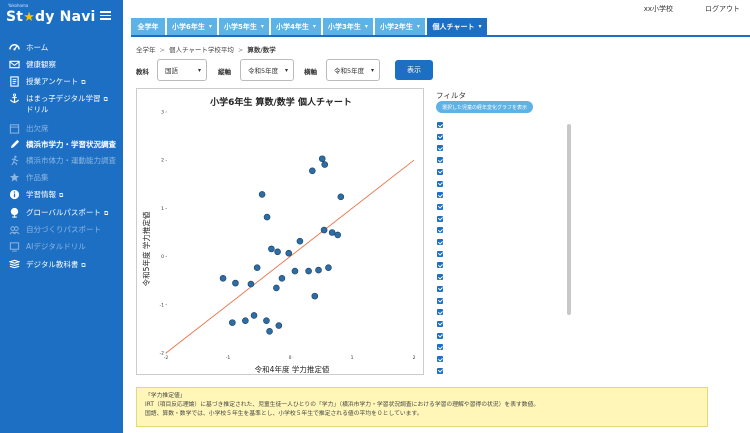 The height and width of the screenshot is (433, 750). What do you see at coordinates (162, 113) in the screenshot?
I see `y-tick-label: 3` at bounding box center [162, 113].